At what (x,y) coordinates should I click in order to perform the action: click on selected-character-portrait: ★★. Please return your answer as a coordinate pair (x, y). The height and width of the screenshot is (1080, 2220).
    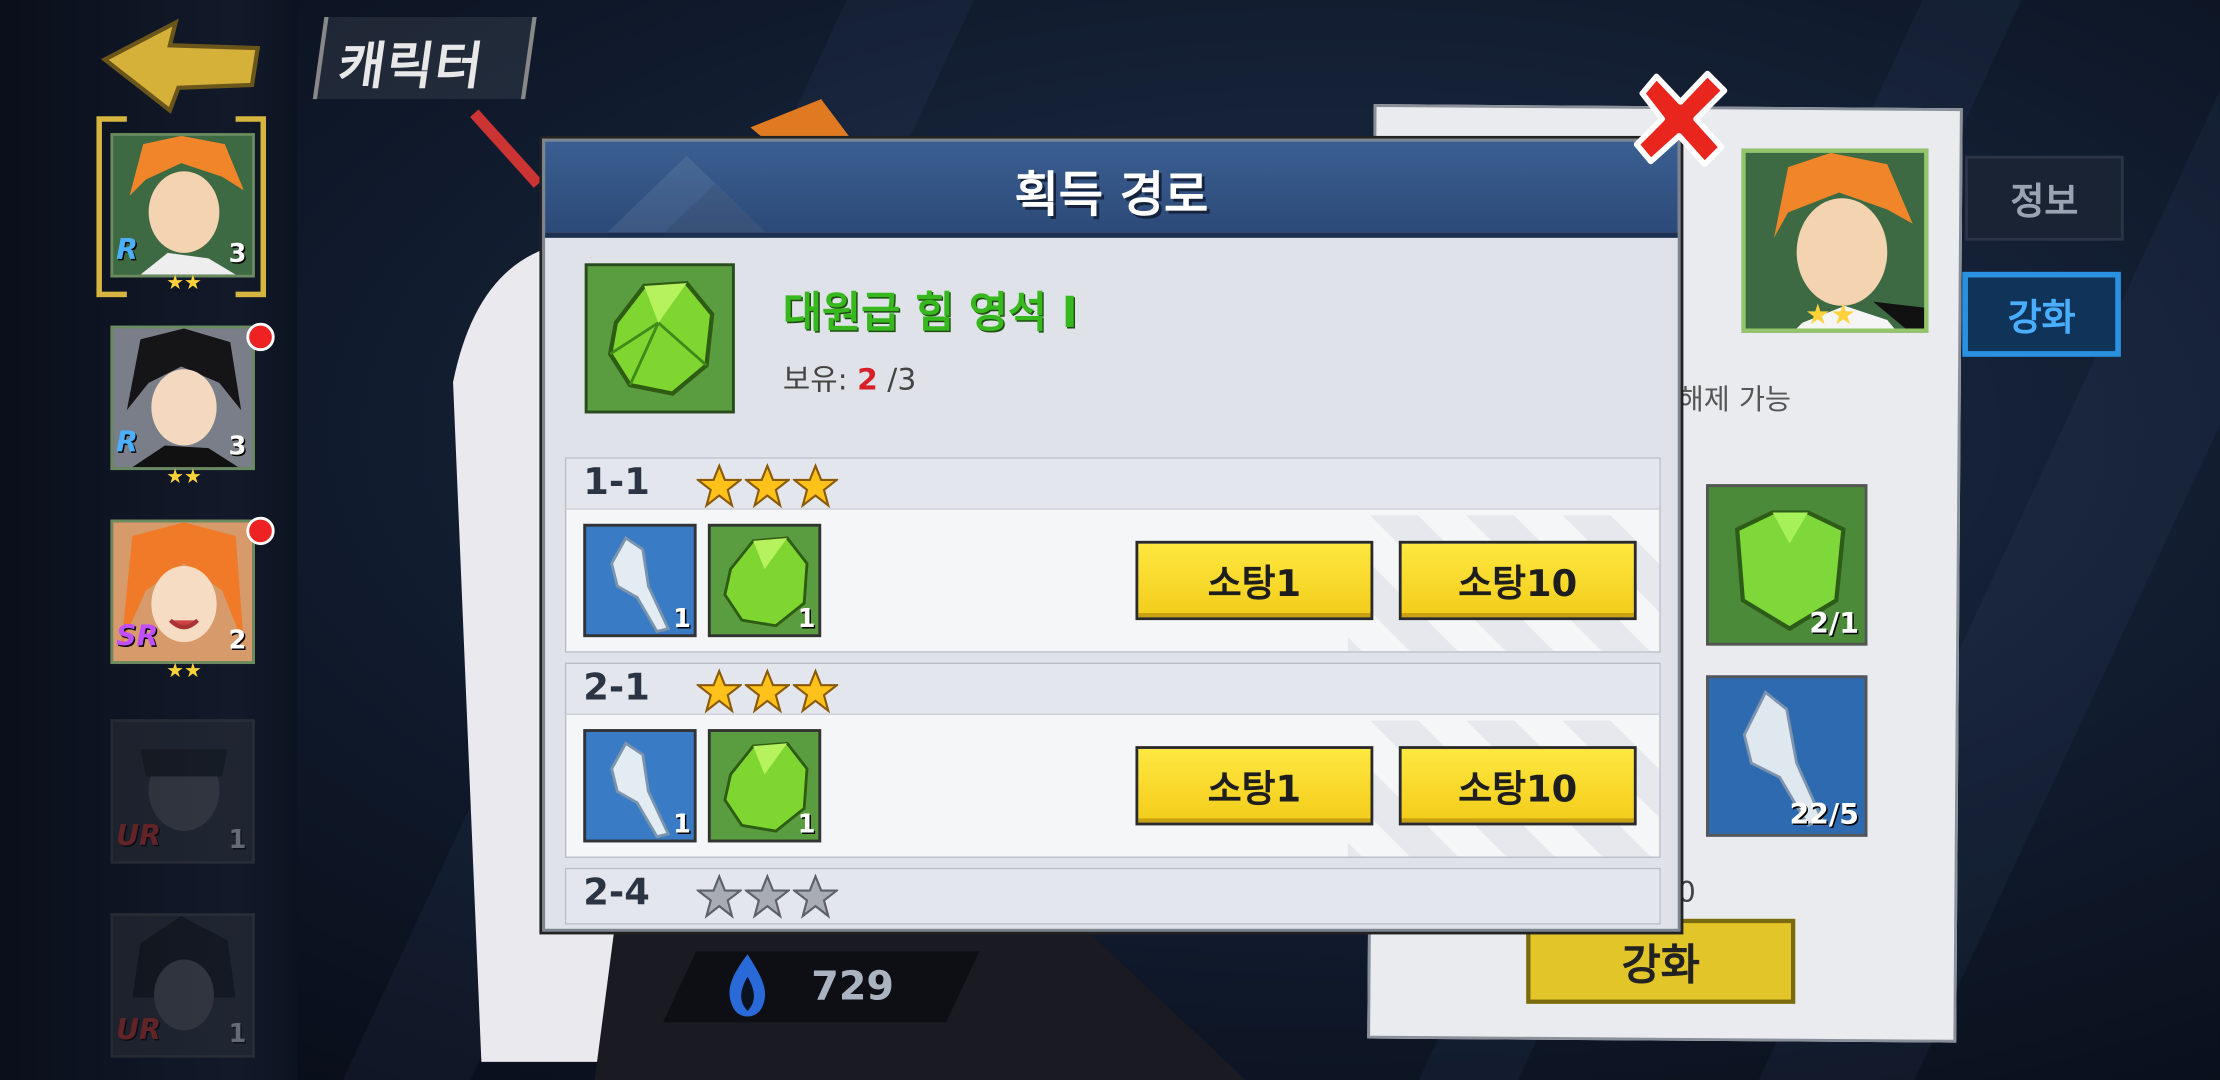
    Looking at the image, I should click on (1835, 240).